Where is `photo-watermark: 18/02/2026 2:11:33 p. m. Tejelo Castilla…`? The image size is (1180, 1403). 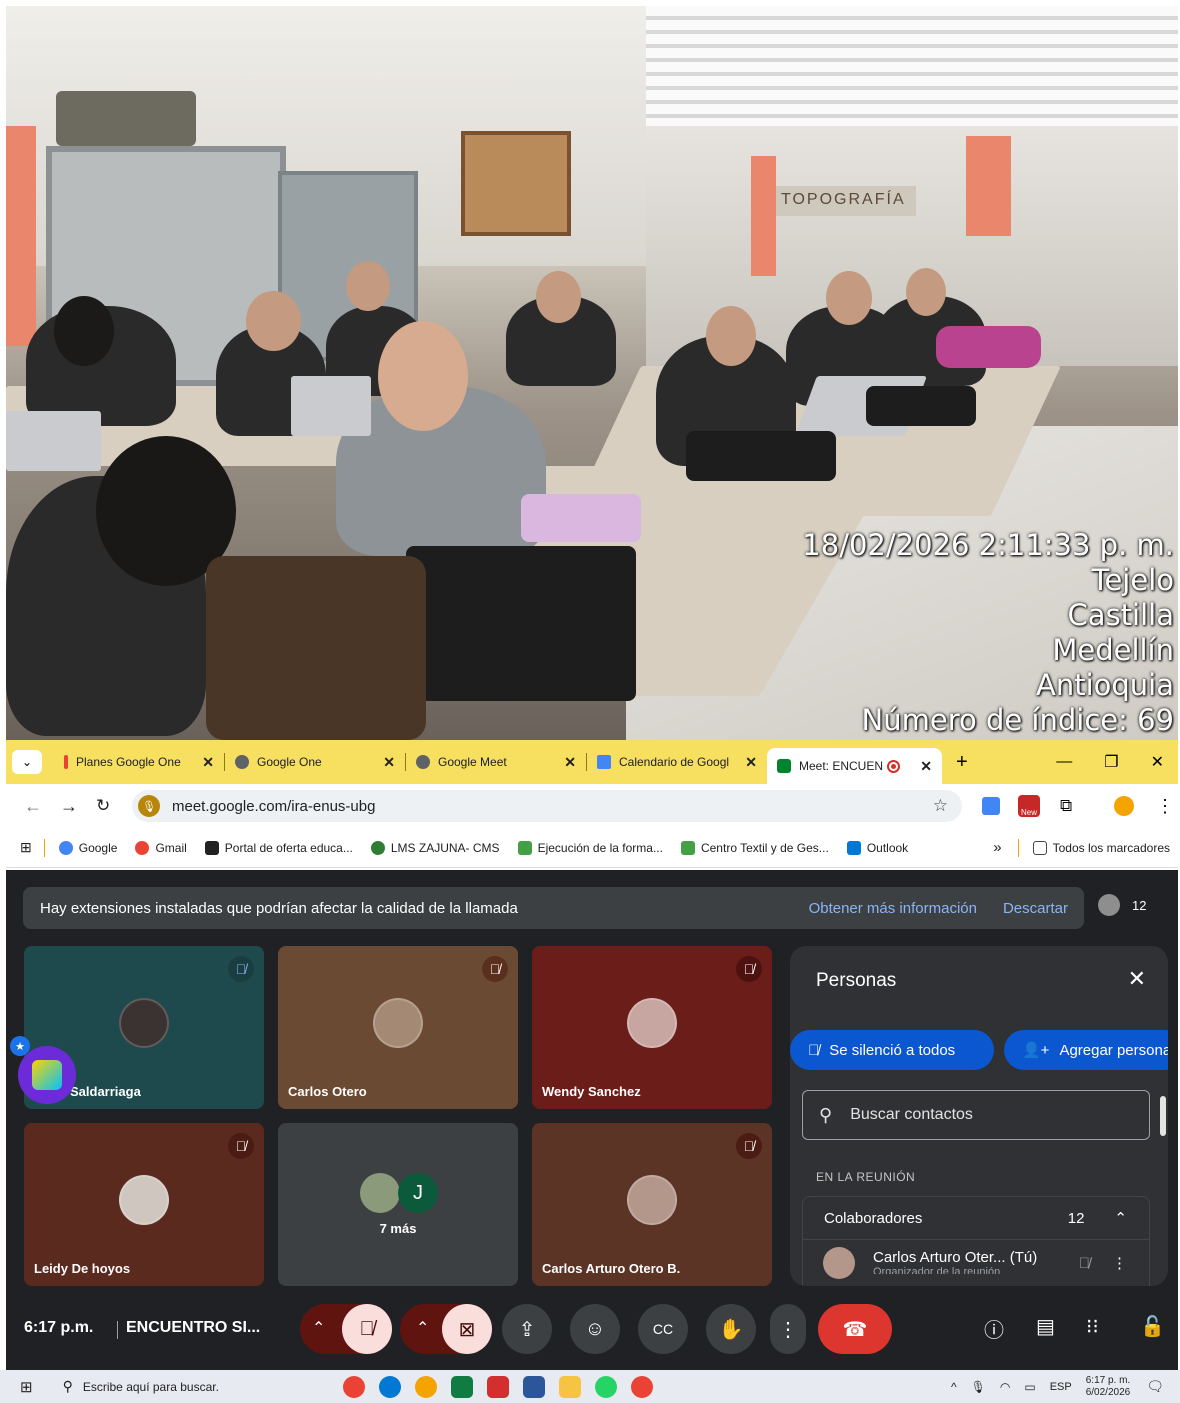 photo-watermark: 18/02/2026 2:11:33 p. m. Tejelo Castilla… is located at coordinates (988, 633).